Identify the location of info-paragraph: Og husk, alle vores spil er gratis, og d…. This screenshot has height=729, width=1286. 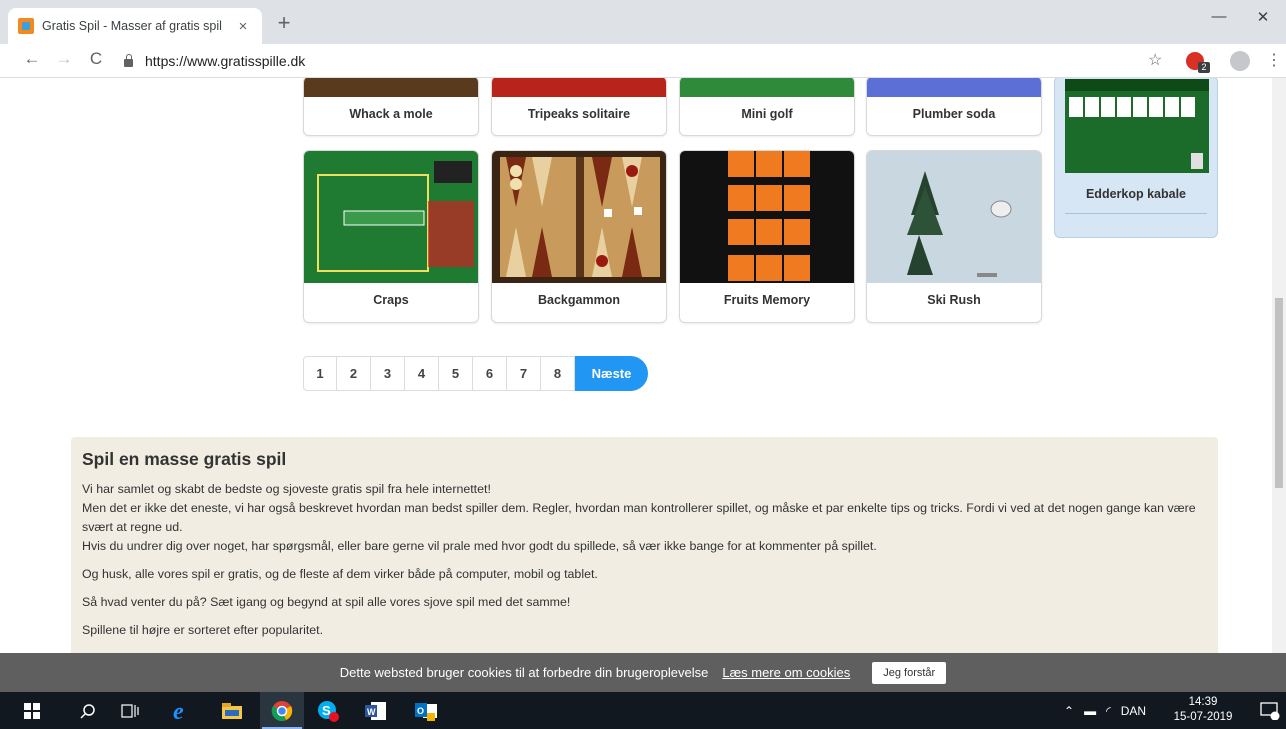
(340, 574).